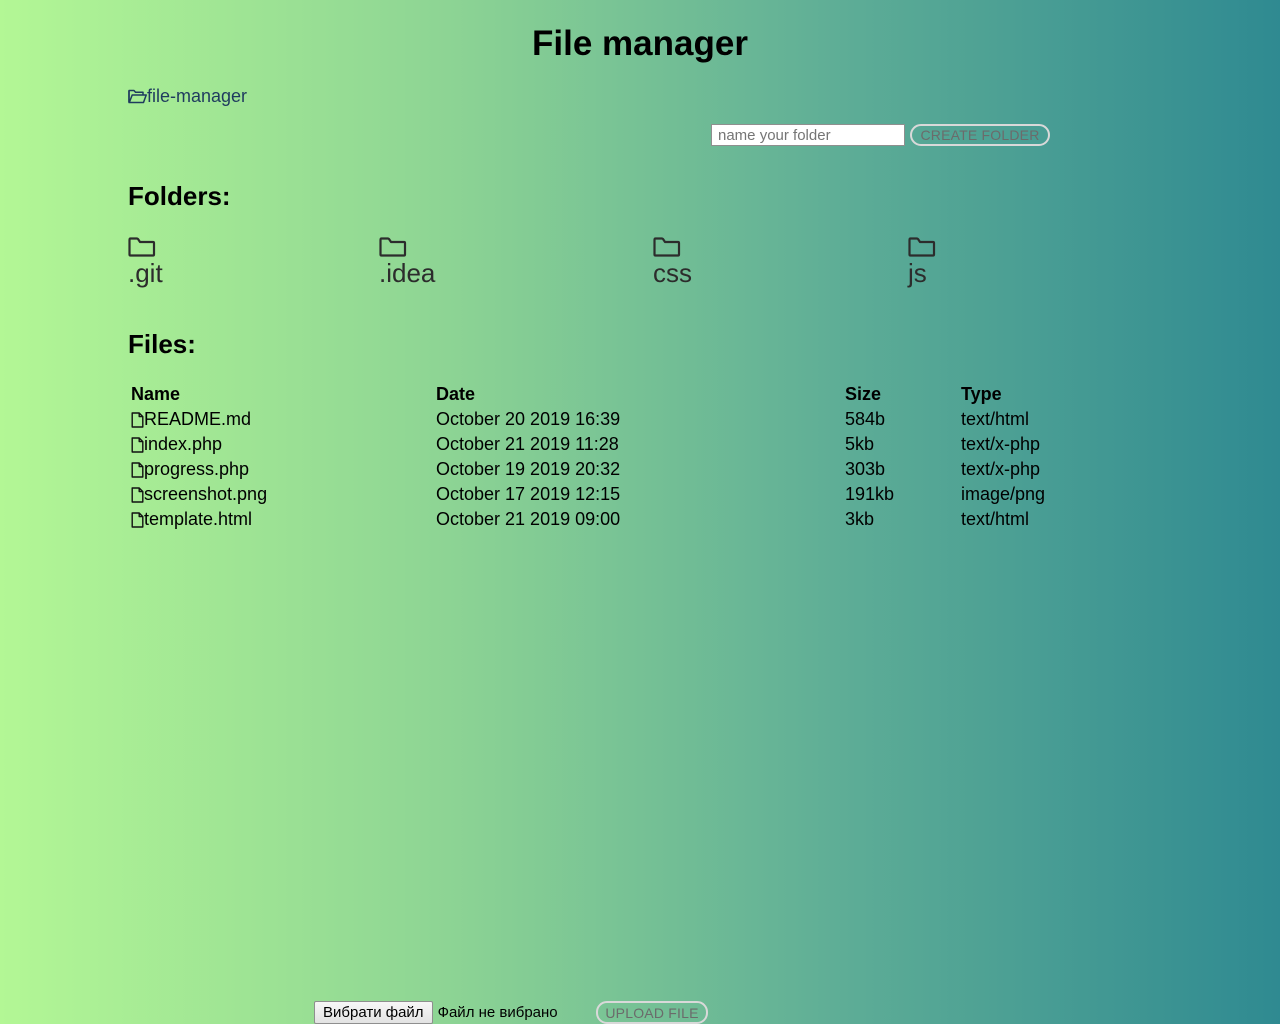  I want to click on upload-file-button: UPLOAD FILE, so click(652, 1012).